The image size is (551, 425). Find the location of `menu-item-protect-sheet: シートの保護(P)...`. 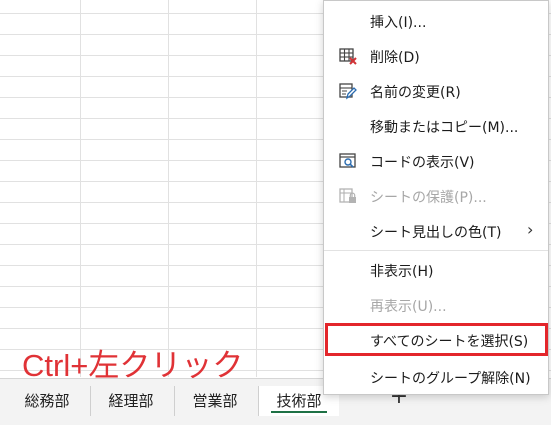

menu-item-protect-sheet: シートの保護(P)... is located at coordinates (436, 196).